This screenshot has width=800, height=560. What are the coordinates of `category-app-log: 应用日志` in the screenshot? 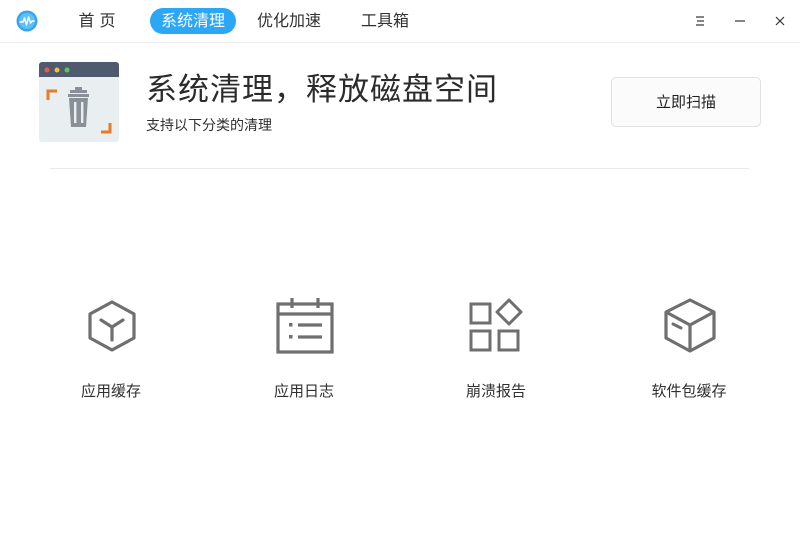 It's located at (304, 350).